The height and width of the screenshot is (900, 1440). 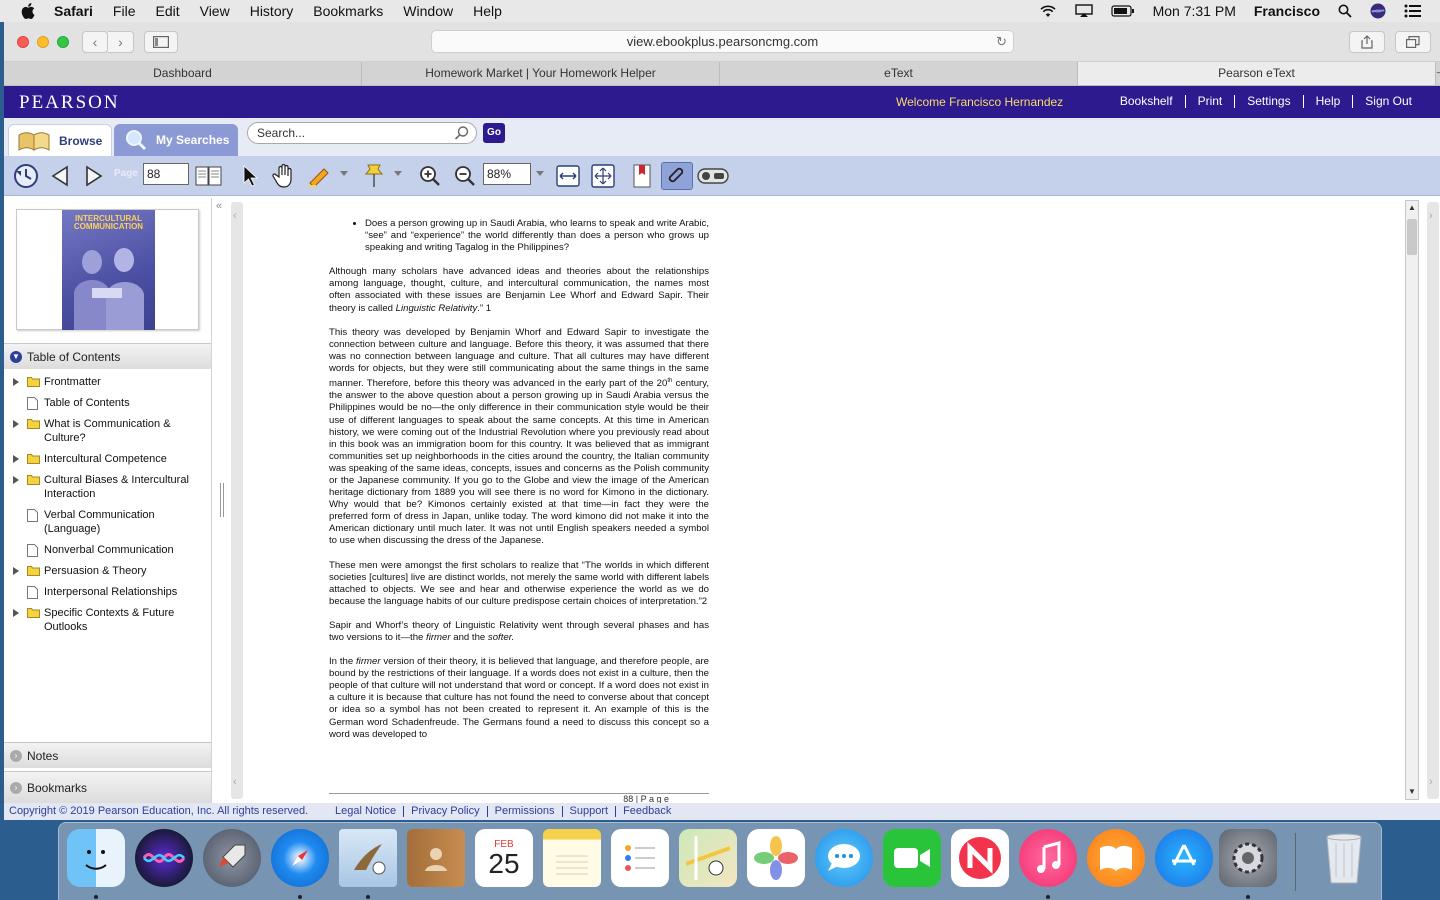 I want to click on app-store-icon, so click(x=1184, y=858).